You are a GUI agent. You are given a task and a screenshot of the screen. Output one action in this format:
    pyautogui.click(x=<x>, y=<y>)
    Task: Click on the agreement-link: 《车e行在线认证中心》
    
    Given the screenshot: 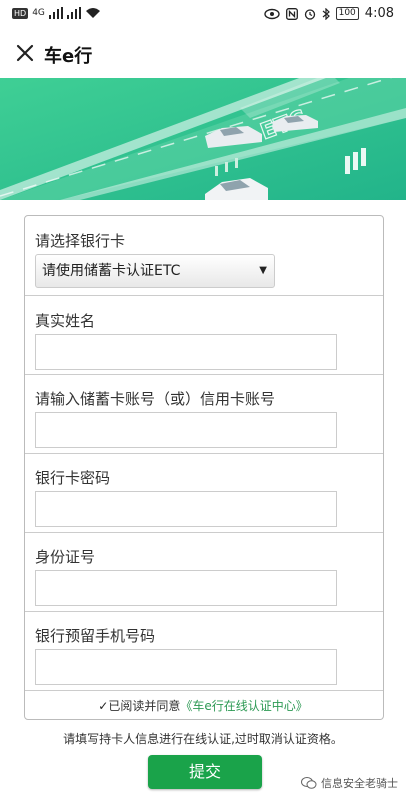 What is the action you would take?
    pyautogui.click(x=243, y=706)
    